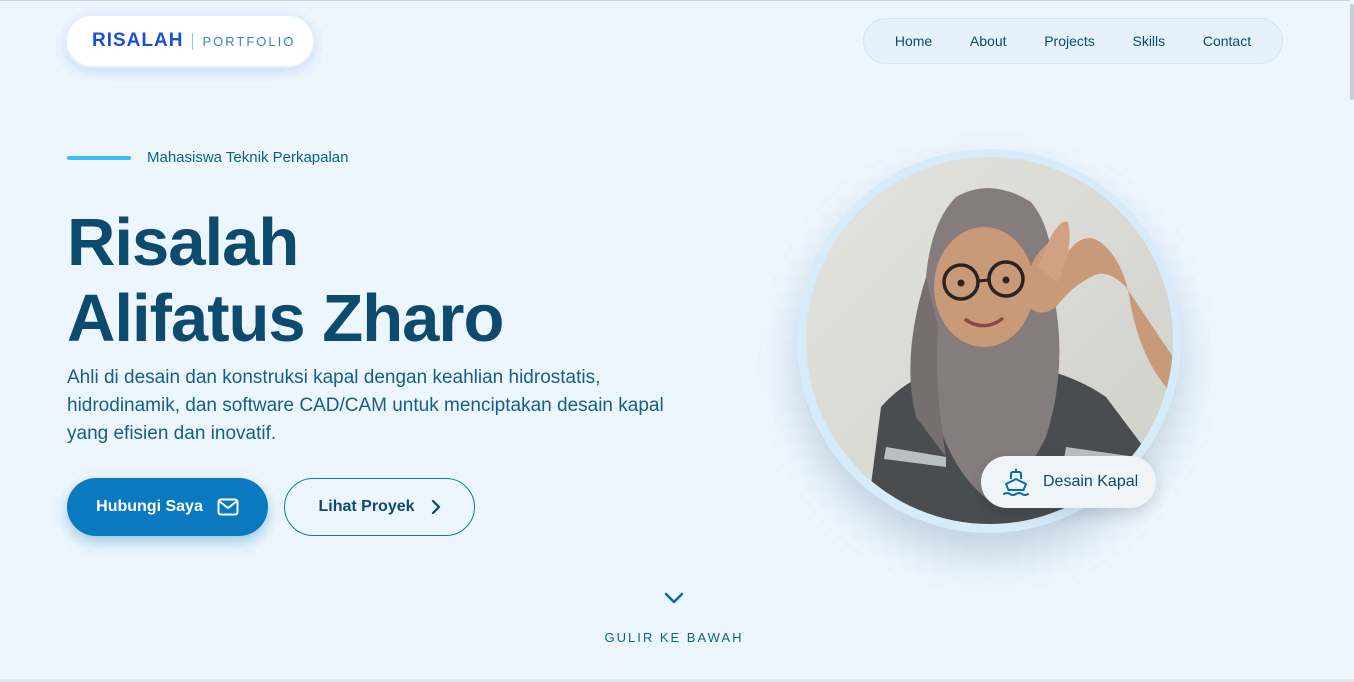 This screenshot has width=1354, height=682. I want to click on specialty-badge-label: Desain Kapal, so click(1091, 481).